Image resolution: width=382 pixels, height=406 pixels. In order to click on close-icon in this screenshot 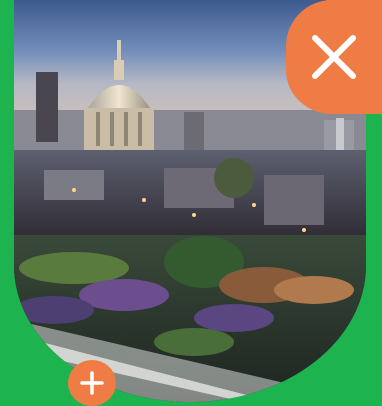, I will do `click(334, 57)`.